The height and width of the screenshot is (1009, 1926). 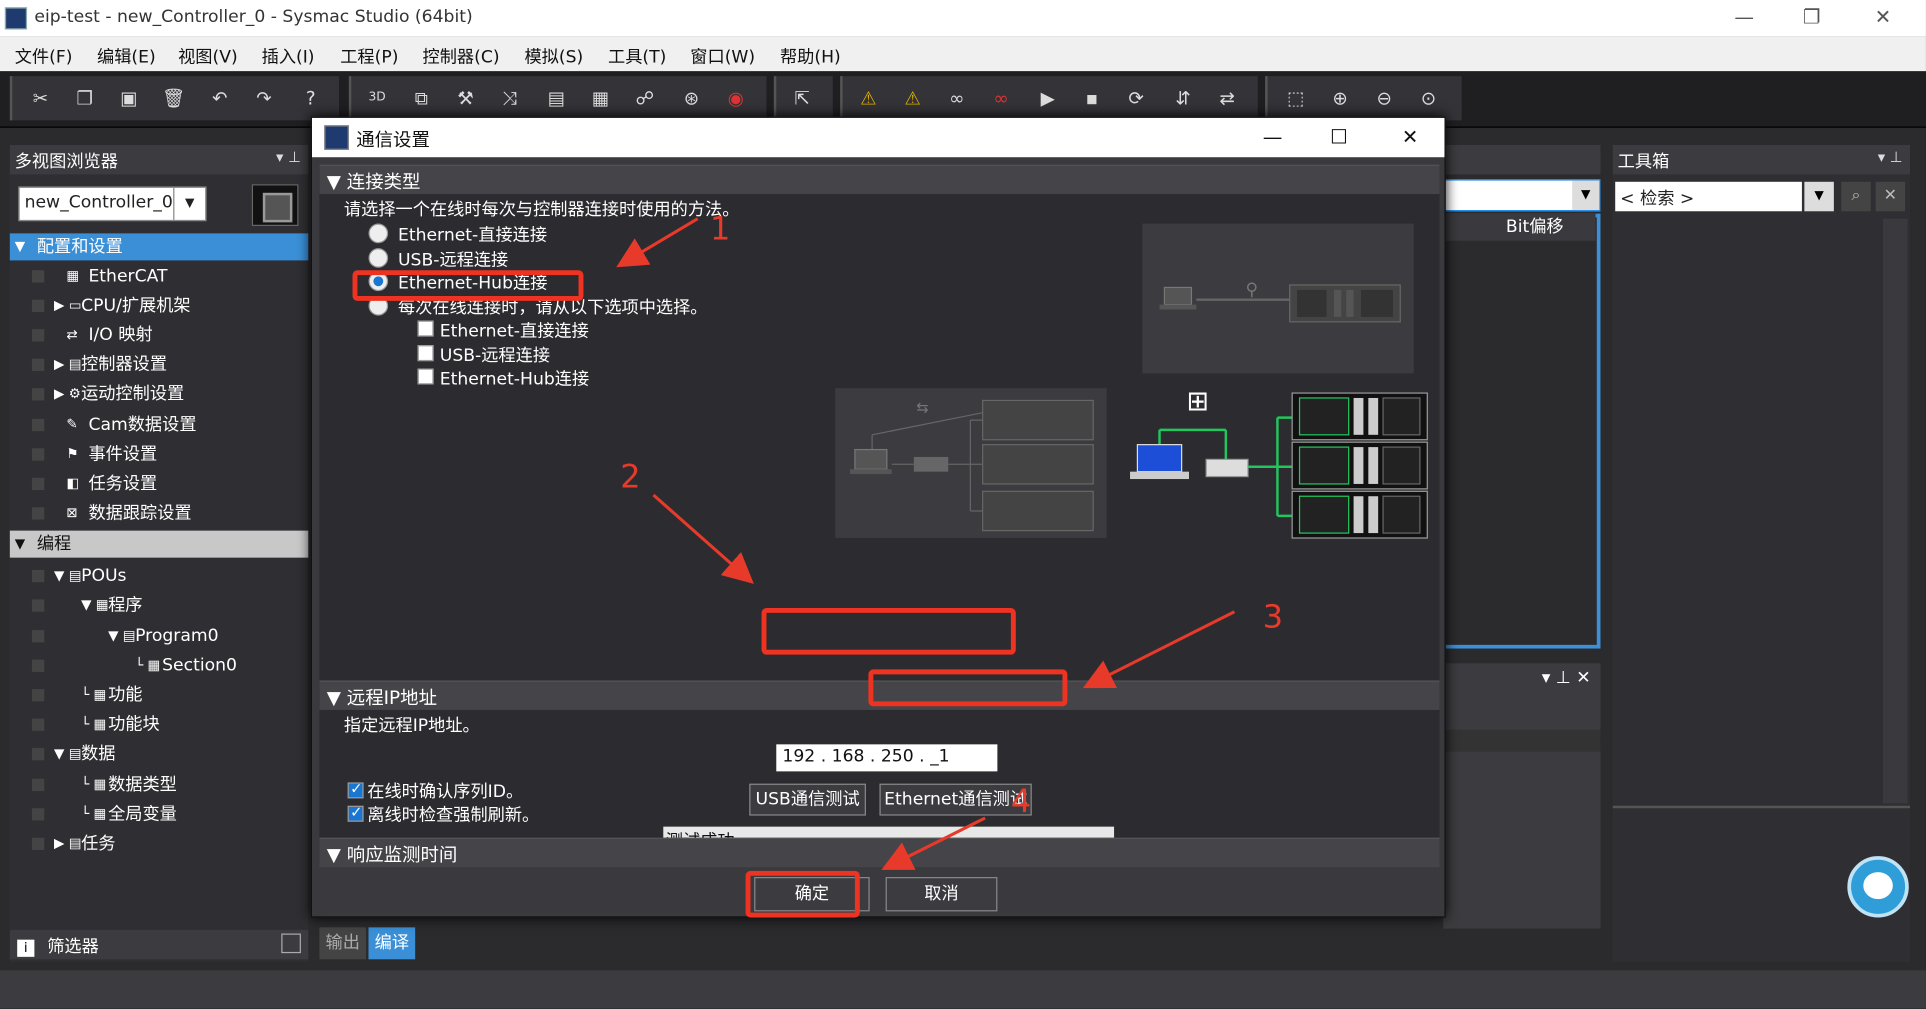 What do you see at coordinates (1522, 195) in the screenshot?
I see `middle-dropdown: ▼` at bounding box center [1522, 195].